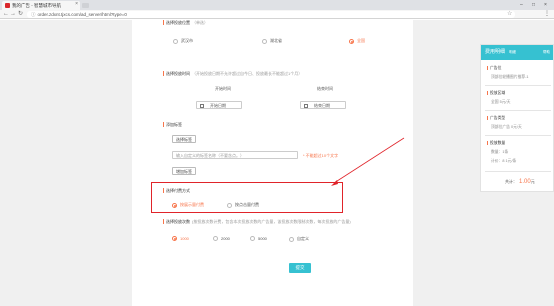  I want to click on fee-panel-help: 帮助, so click(546, 52).